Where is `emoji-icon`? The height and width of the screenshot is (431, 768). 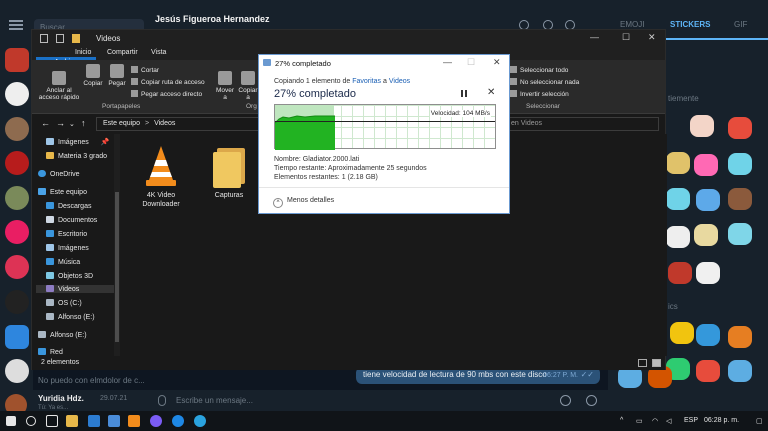 emoji-icon is located at coordinates (565, 400).